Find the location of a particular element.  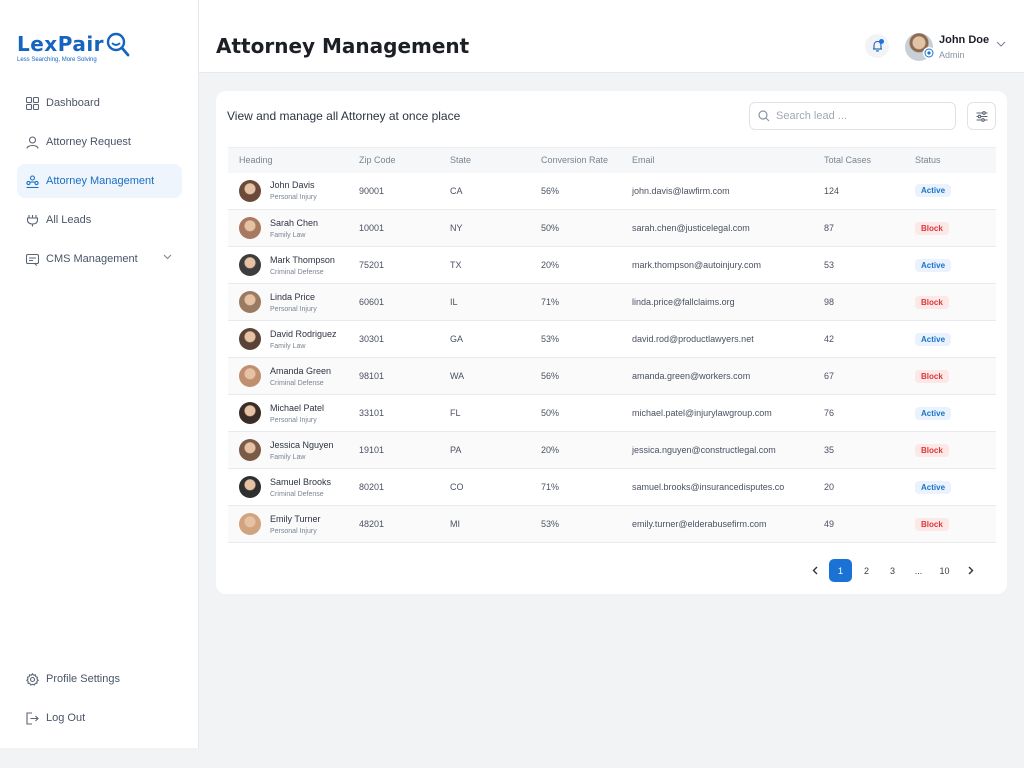

cell-state: FL is located at coordinates (484, 413).